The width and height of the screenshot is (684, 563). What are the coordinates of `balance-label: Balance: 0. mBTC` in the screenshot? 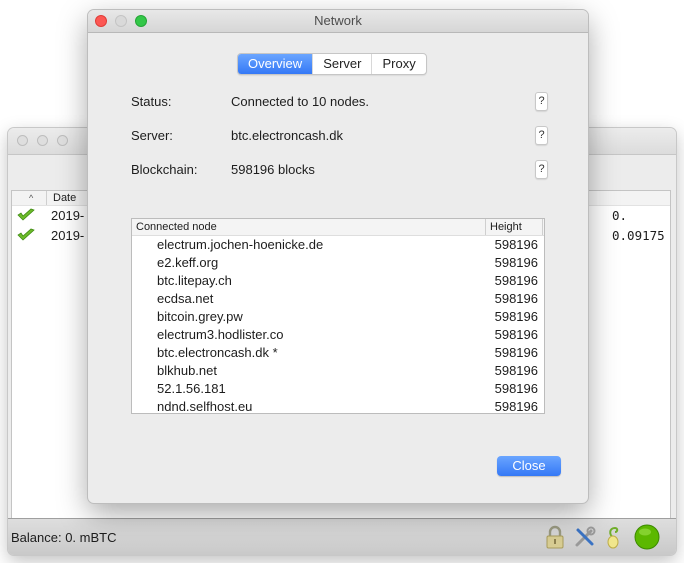 It's located at (64, 537).